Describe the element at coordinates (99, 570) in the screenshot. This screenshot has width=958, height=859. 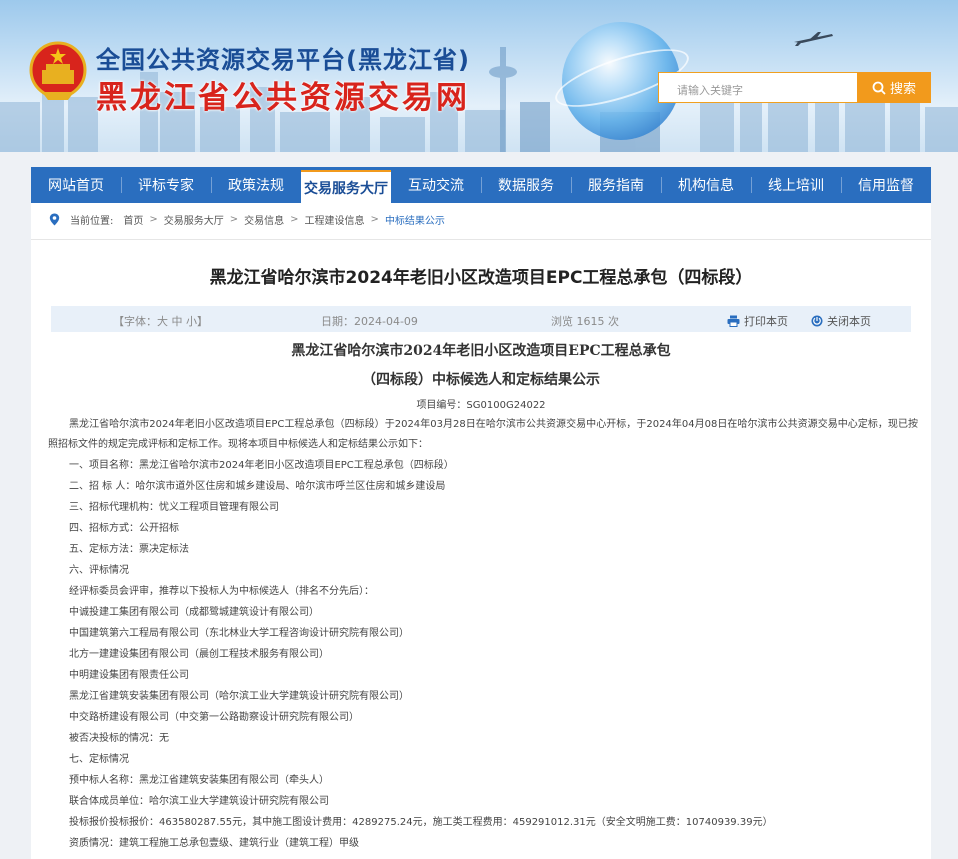
I see `body-line: 六、评标情况` at that location.